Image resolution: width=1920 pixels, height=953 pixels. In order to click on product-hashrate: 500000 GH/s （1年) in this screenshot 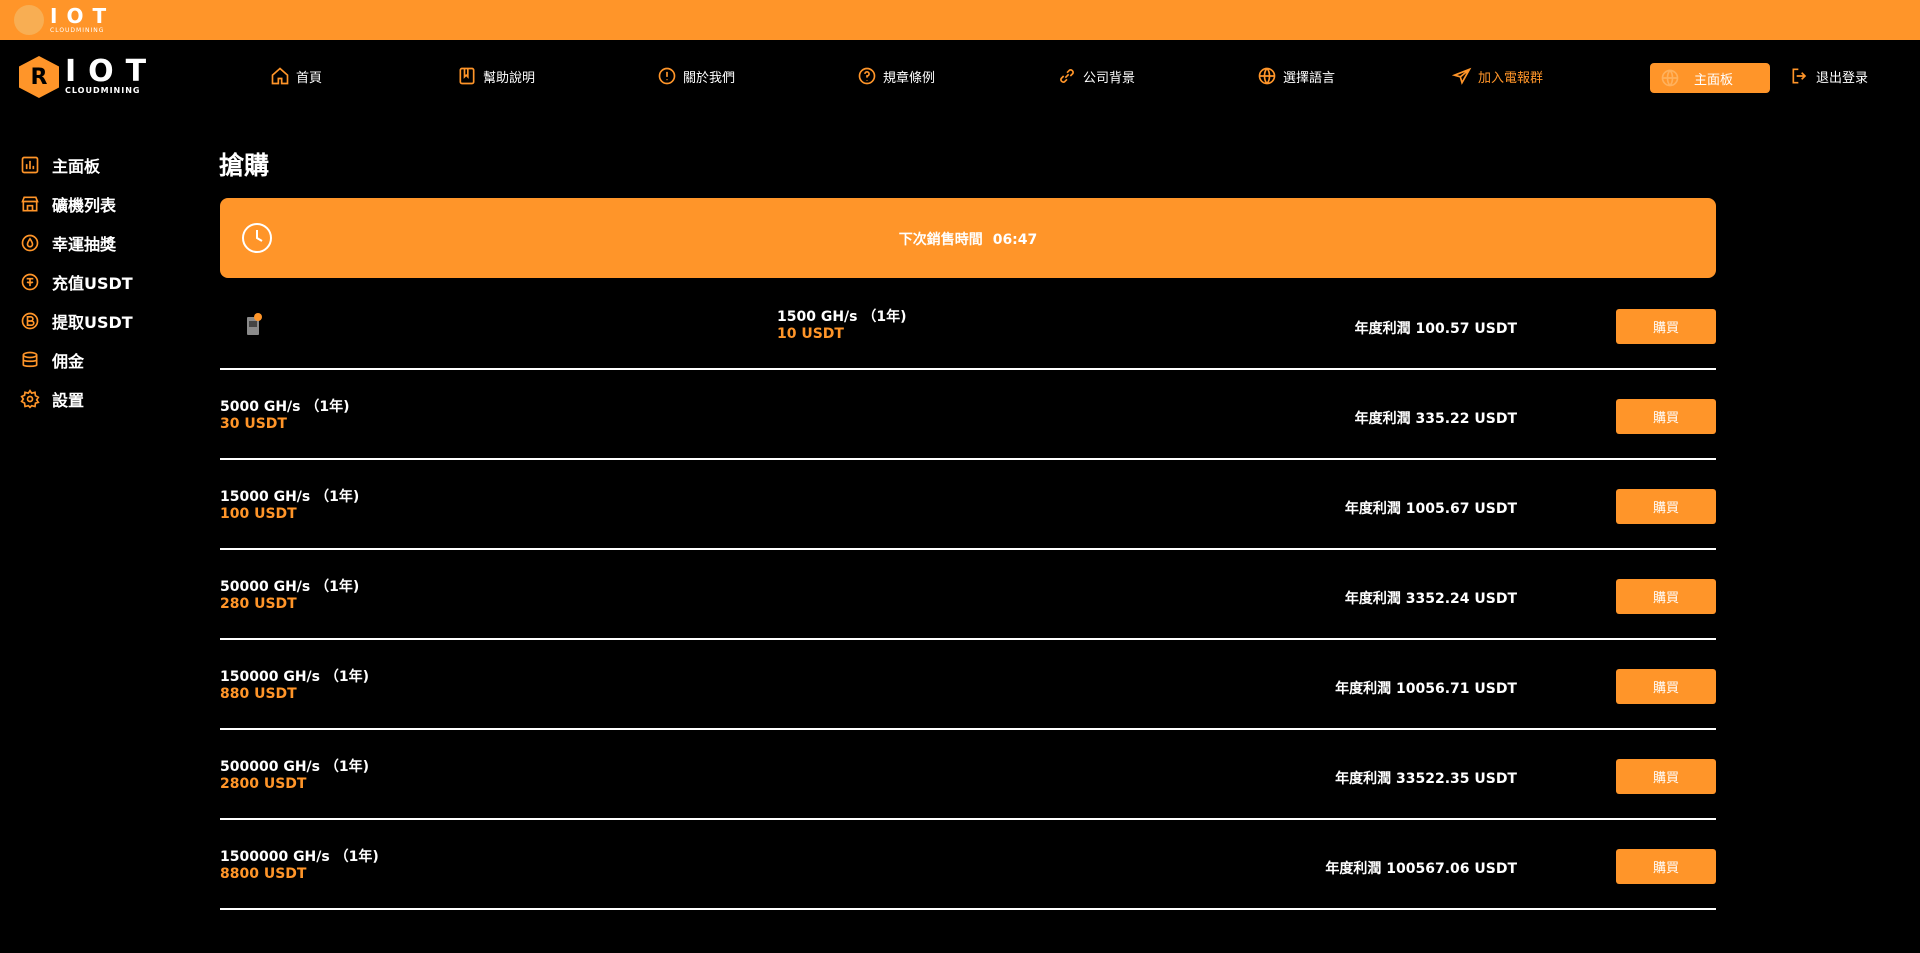, I will do `click(294, 767)`.